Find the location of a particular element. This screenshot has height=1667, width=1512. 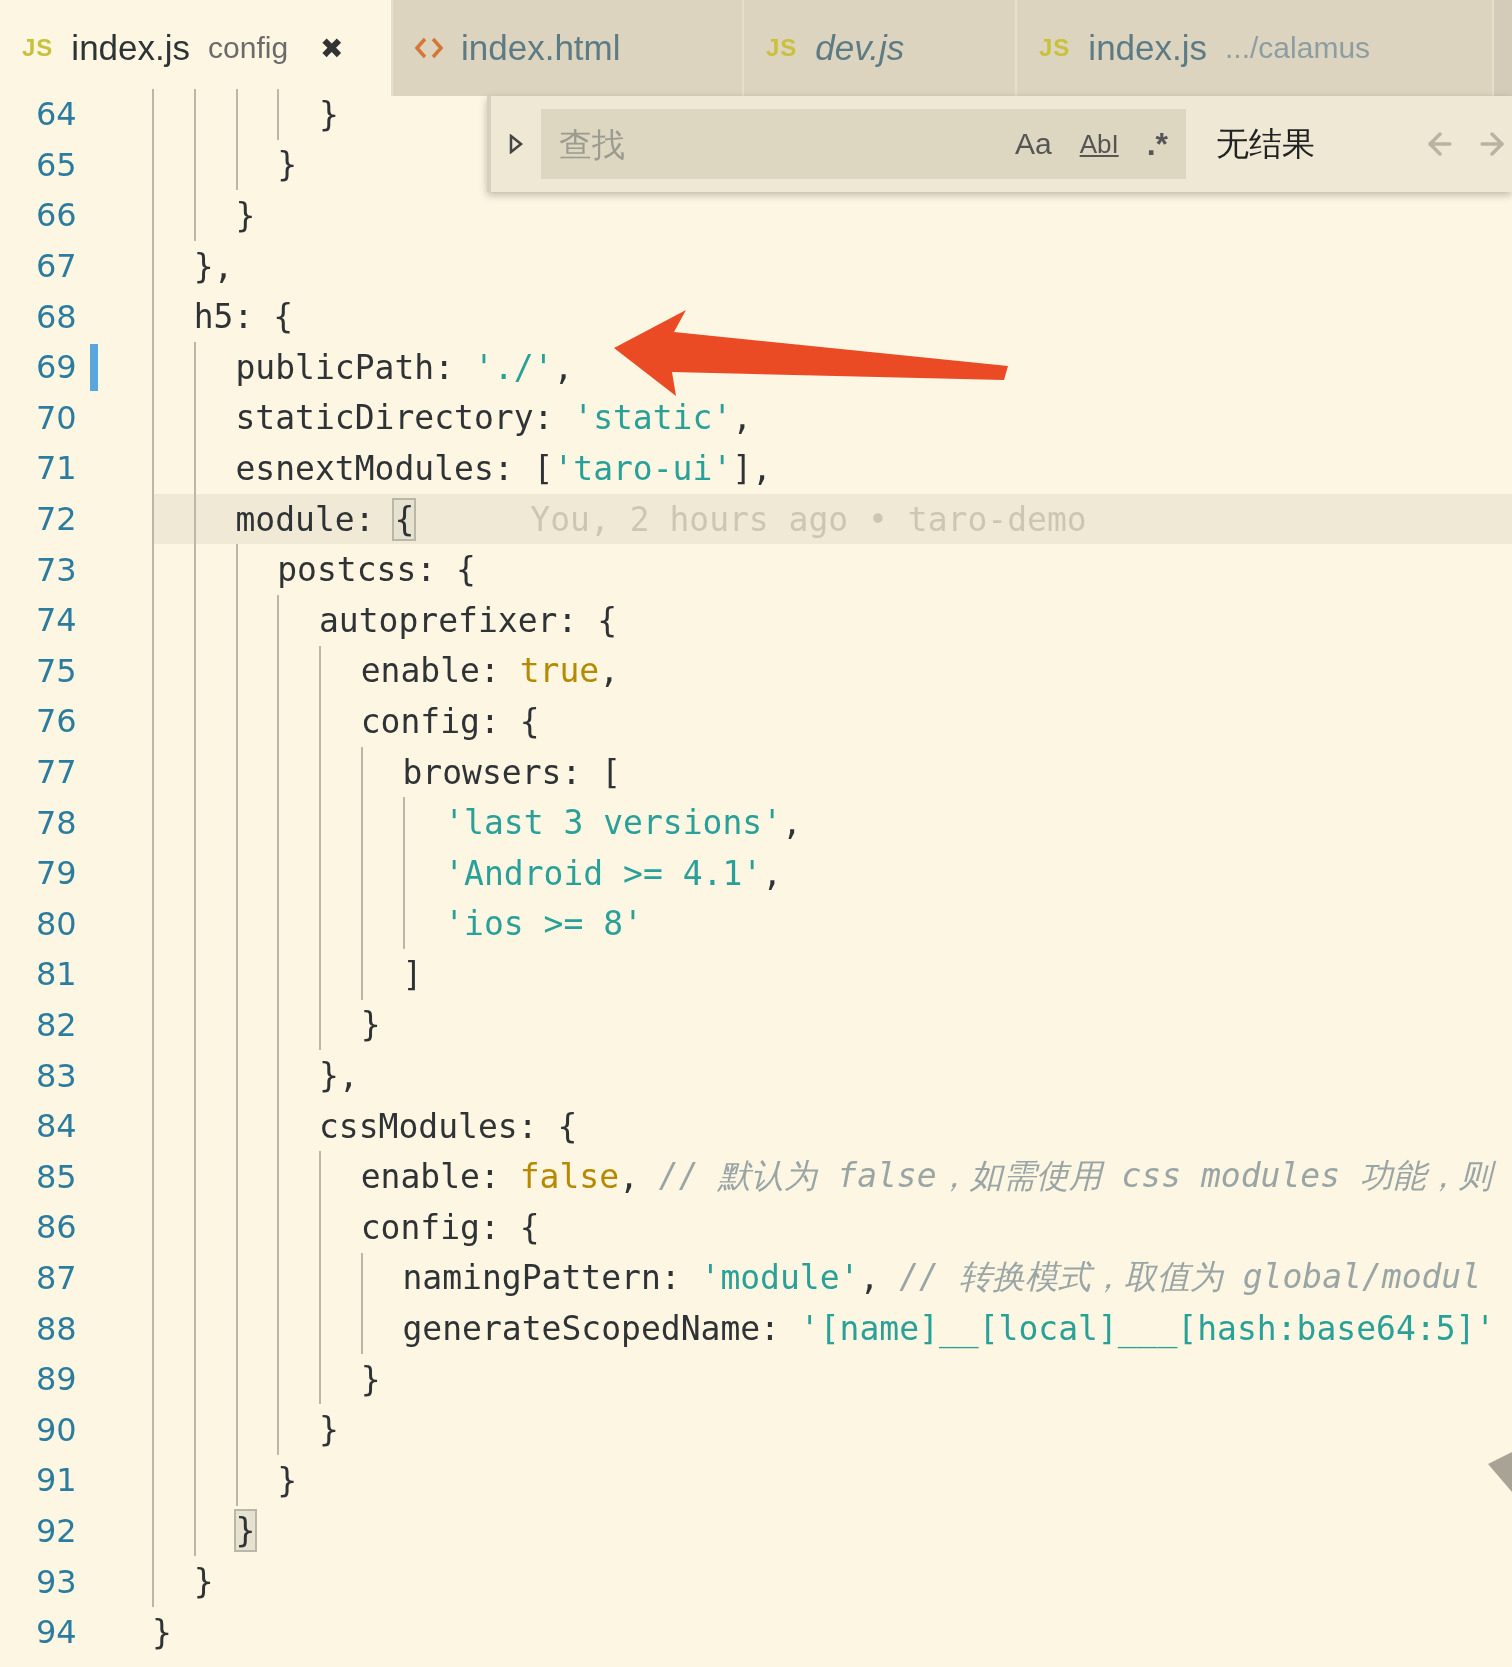

expand-icon is located at coordinates (516, 144).